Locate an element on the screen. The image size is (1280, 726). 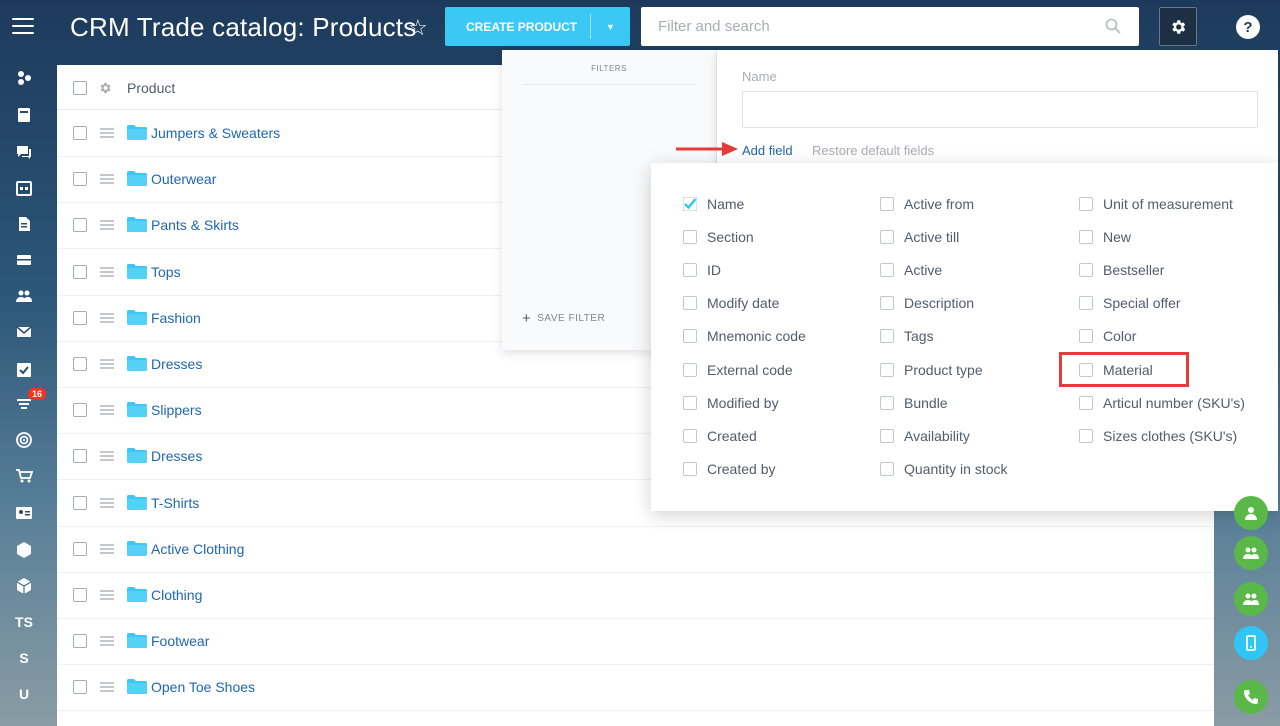
nav-item-ts: TS is located at coordinates (24, 622).